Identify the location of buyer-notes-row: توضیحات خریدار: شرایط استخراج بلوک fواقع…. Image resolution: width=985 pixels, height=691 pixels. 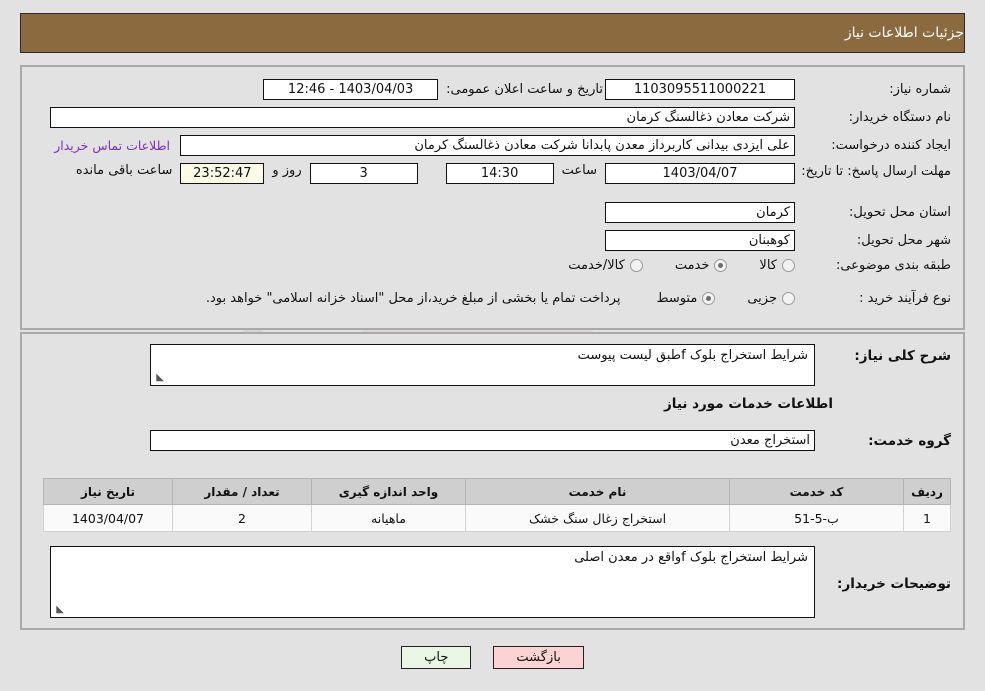
(500, 582).